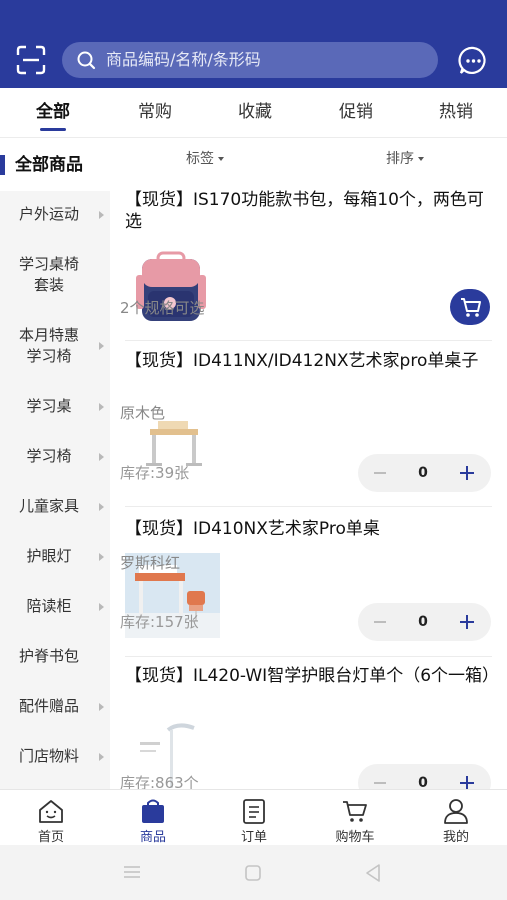 Image resolution: width=507 pixels, height=900 pixels. I want to click on product-stock: 库存:39张, so click(155, 473).